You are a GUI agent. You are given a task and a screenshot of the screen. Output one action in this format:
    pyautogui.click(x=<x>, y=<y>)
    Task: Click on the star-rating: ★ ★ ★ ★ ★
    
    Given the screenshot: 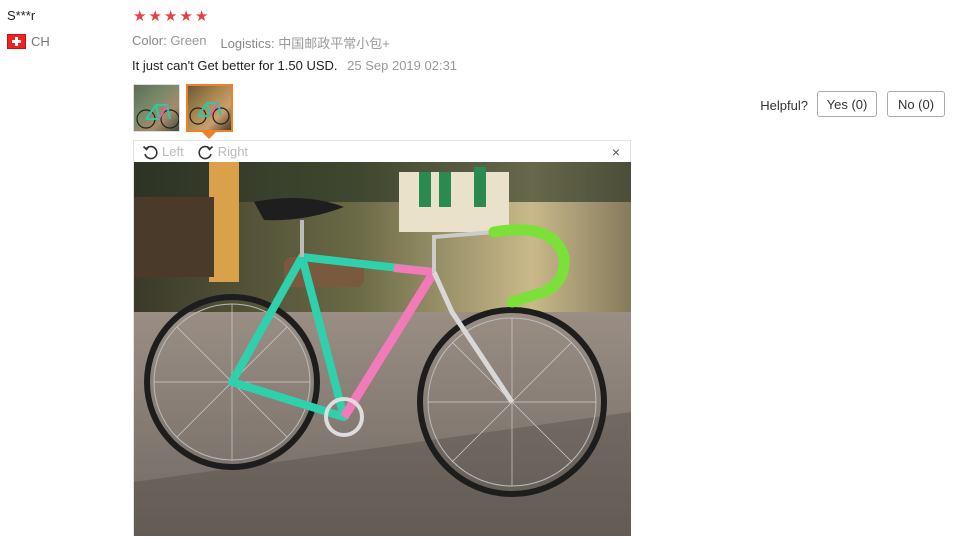 What is the action you would take?
    pyautogui.click(x=170, y=17)
    